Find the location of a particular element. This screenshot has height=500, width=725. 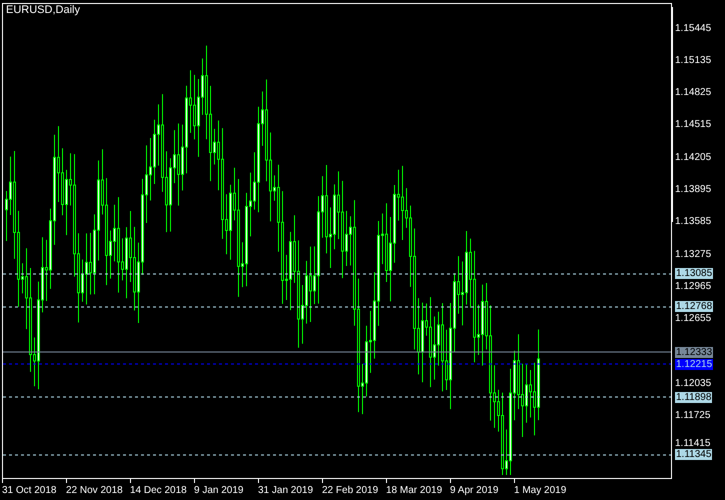

price-tag: 1.12768 is located at coordinates (694, 306).